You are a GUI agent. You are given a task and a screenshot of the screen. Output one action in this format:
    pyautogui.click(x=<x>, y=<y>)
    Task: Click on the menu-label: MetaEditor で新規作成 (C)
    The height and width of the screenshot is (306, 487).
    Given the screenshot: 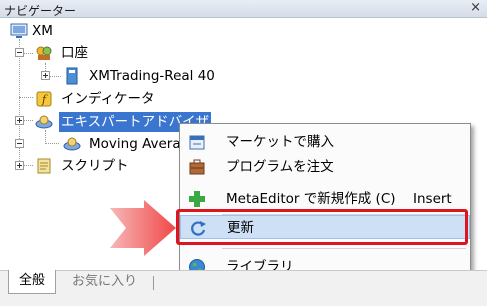 What is the action you would take?
    pyautogui.click(x=311, y=199)
    